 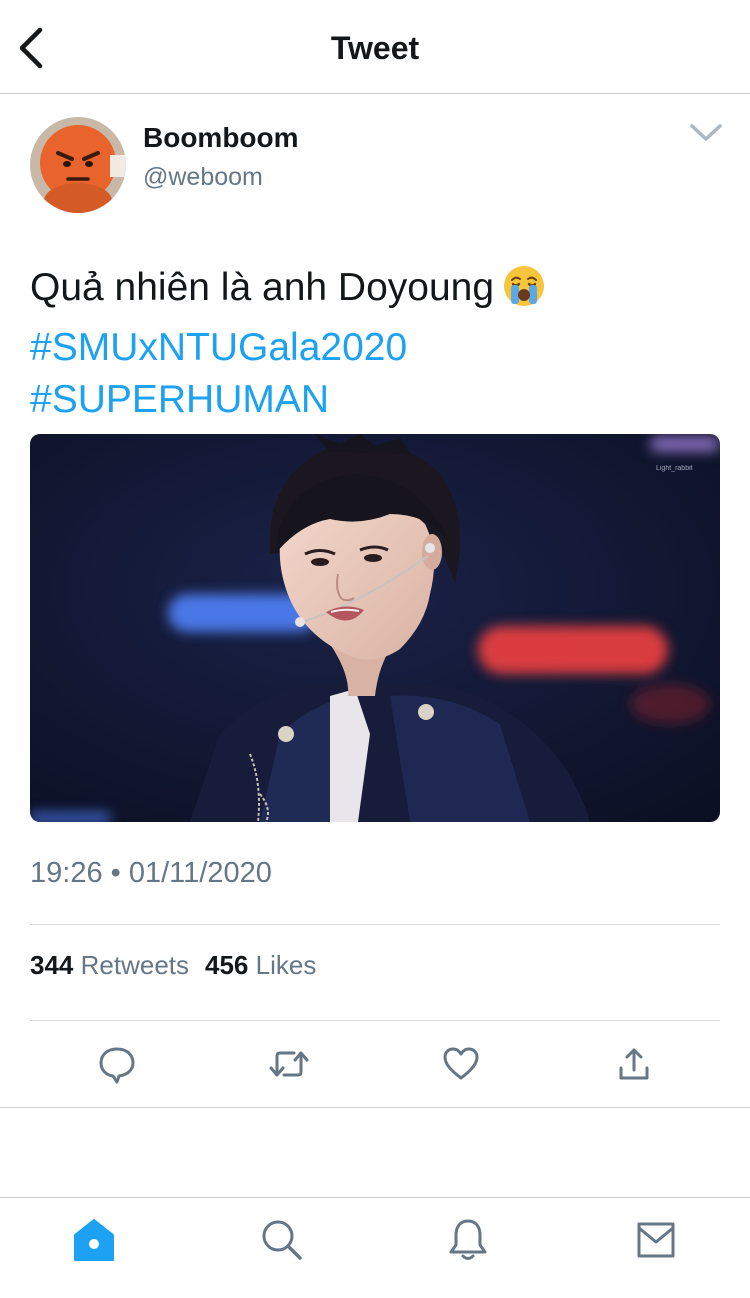 I want to click on tweet-text-line: Quả nhiên là anh Doyoung, so click(x=375, y=292).